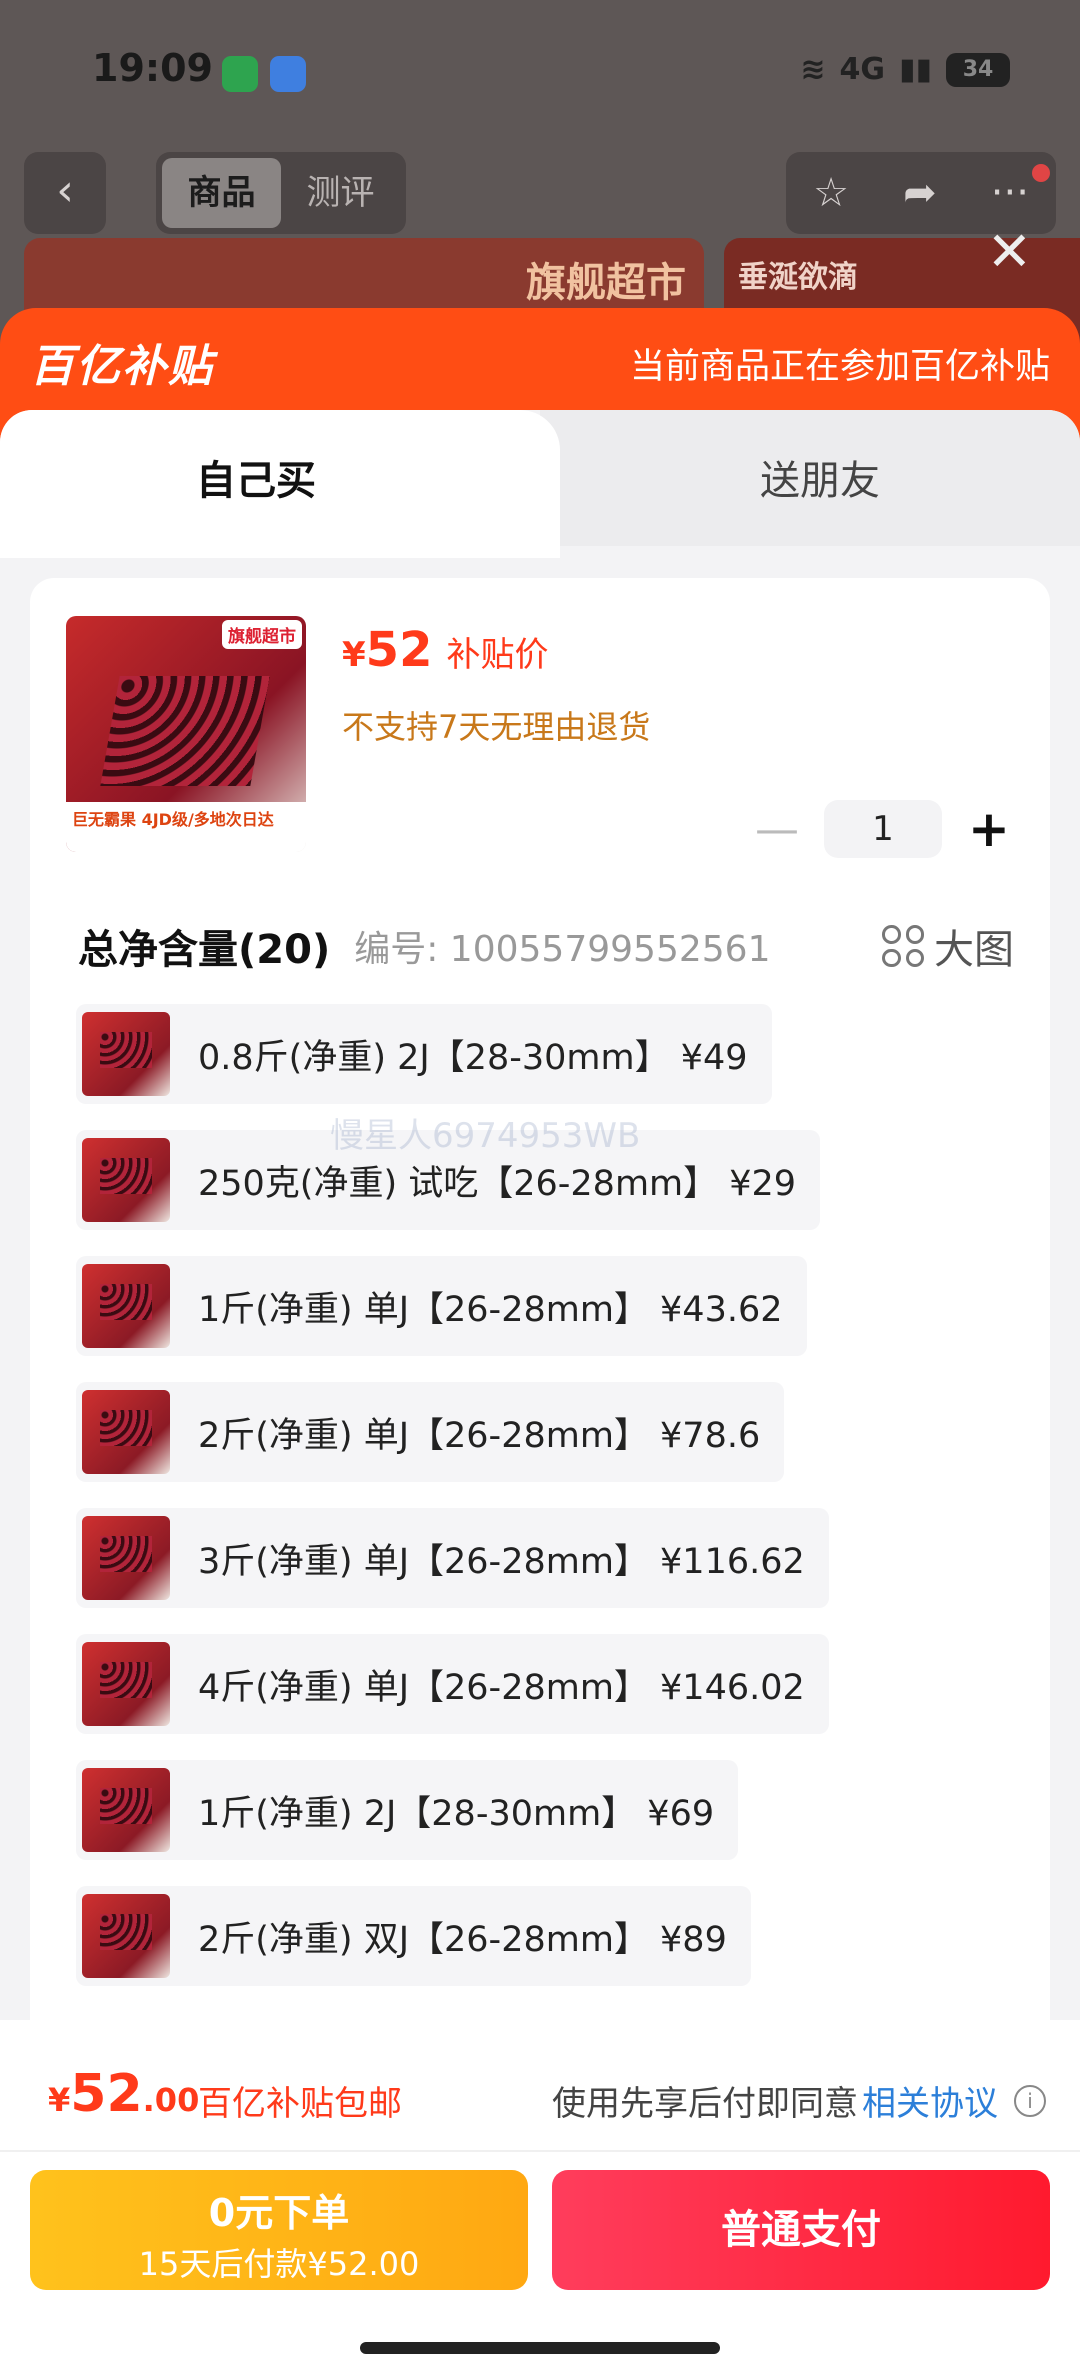 Image resolution: width=1080 pixels, height=2373 pixels. What do you see at coordinates (204, 950) in the screenshot?
I see `spec-title: 总净含量(20)` at bounding box center [204, 950].